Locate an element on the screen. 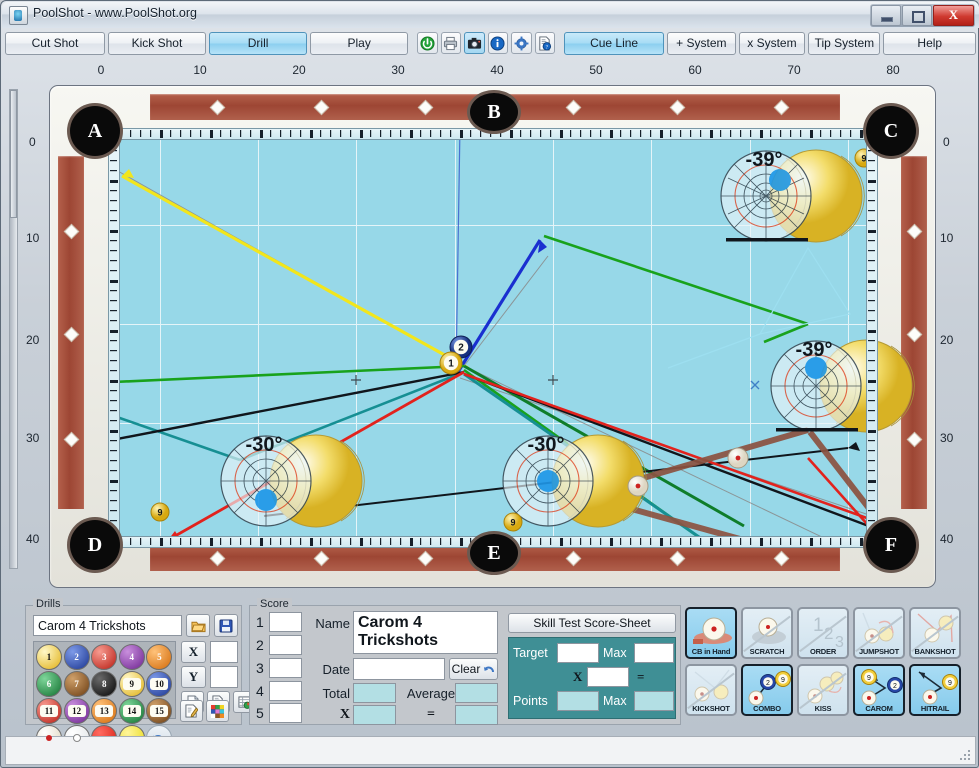 The width and height of the screenshot is (979, 768). x-coordinate-input is located at coordinates (224, 652).